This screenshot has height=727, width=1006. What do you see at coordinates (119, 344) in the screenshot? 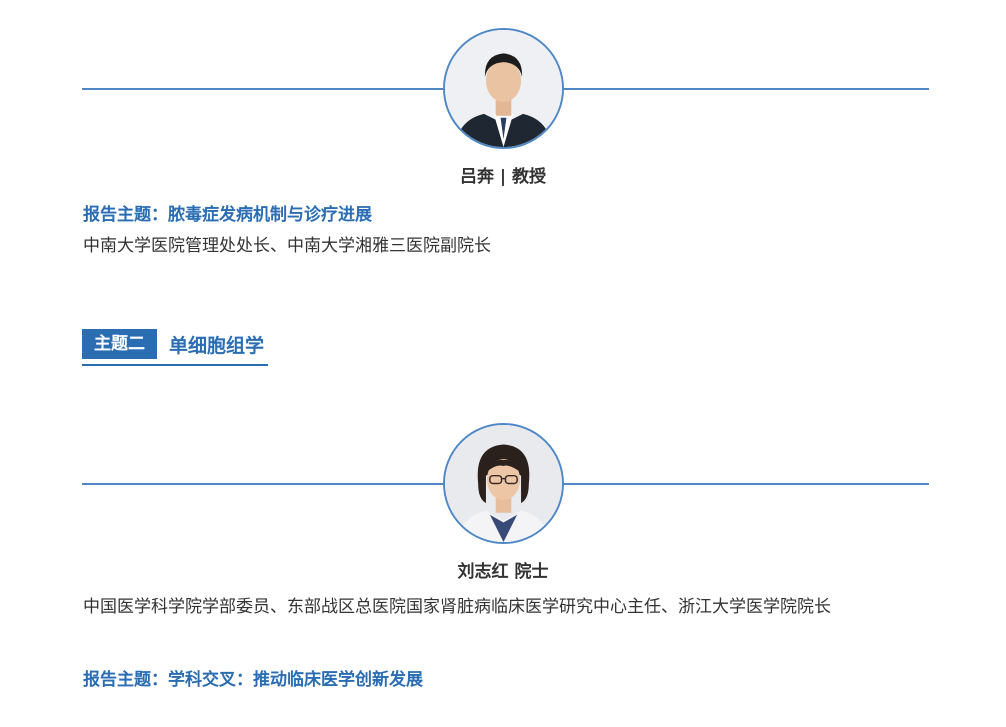
I see `section-tag: 主题二` at bounding box center [119, 344].